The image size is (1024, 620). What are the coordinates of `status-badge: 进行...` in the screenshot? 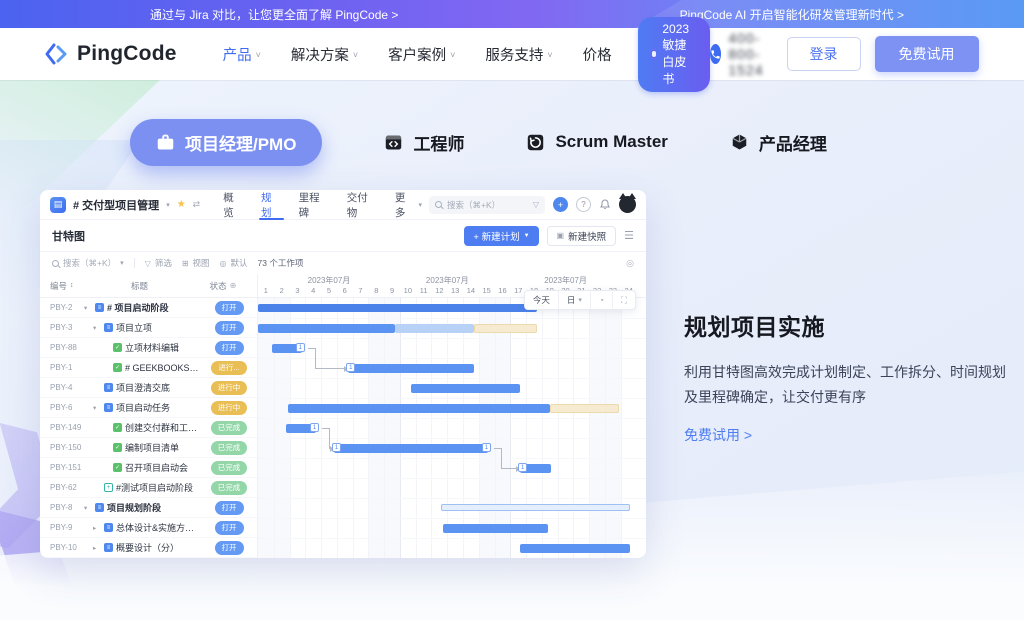 It's located at (229, 367).